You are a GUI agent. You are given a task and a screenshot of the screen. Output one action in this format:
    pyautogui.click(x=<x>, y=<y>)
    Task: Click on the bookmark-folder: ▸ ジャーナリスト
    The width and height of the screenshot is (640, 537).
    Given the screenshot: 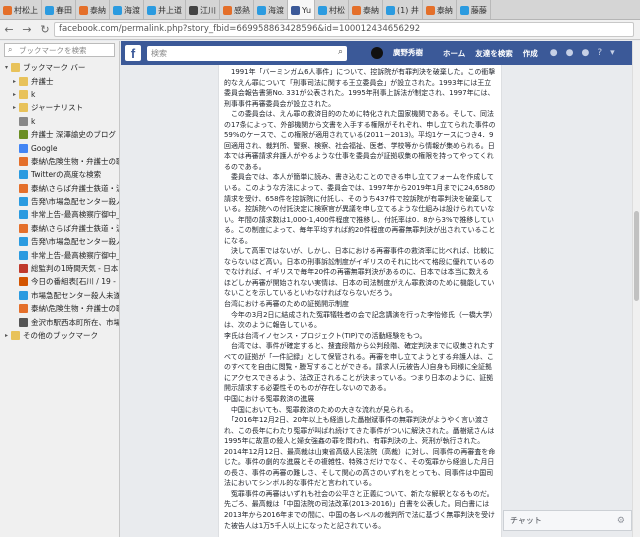 What is the action you would take?
    pyautogui.click(x=59, y=107)
    